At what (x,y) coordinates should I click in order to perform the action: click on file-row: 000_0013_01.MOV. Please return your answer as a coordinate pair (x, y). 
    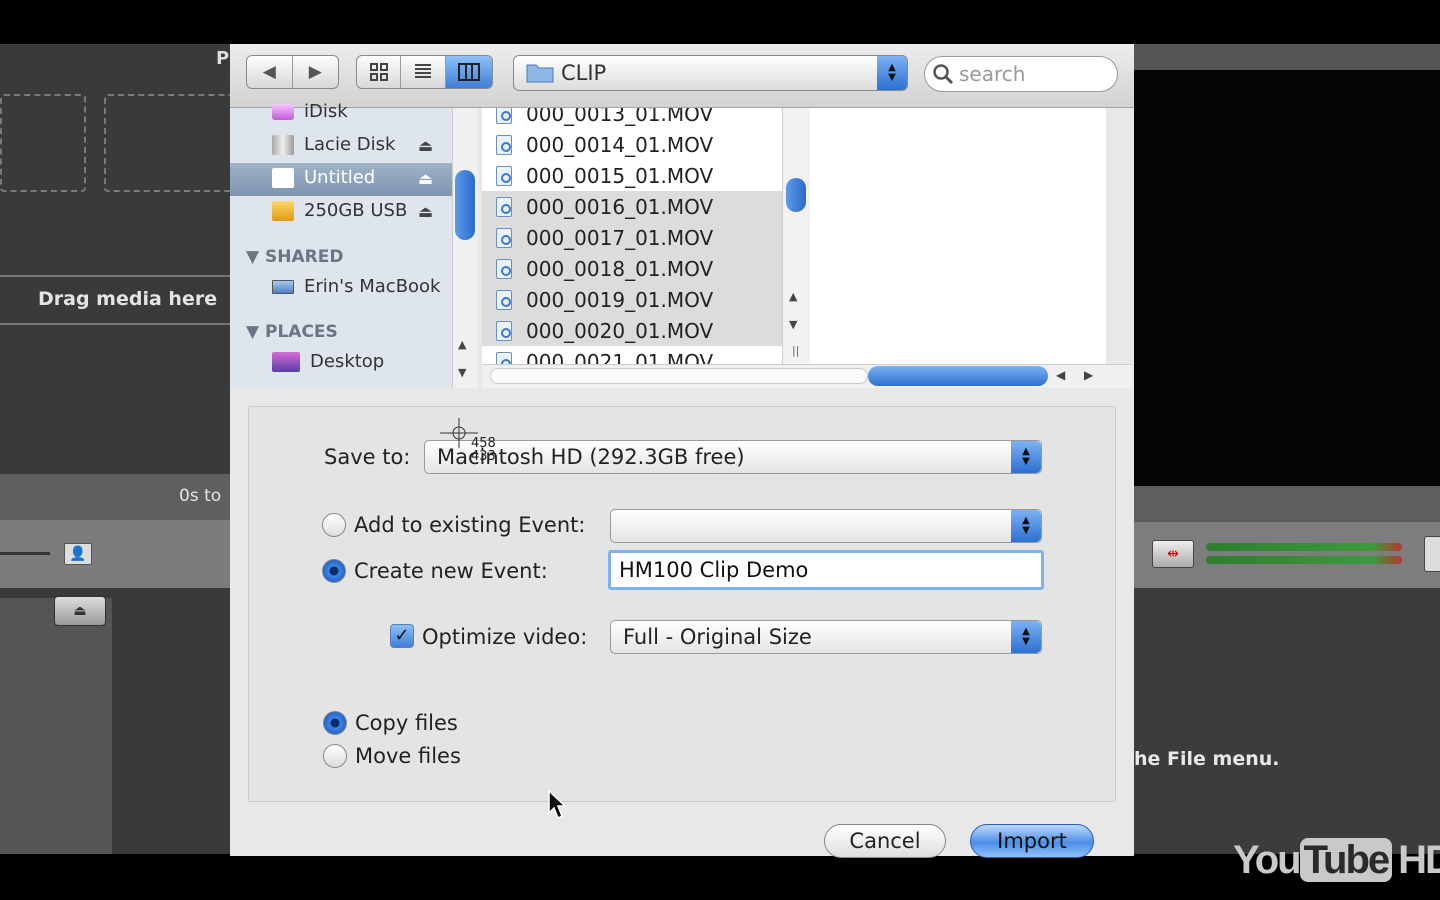
    Looking at the image, I should click on (632, 118).